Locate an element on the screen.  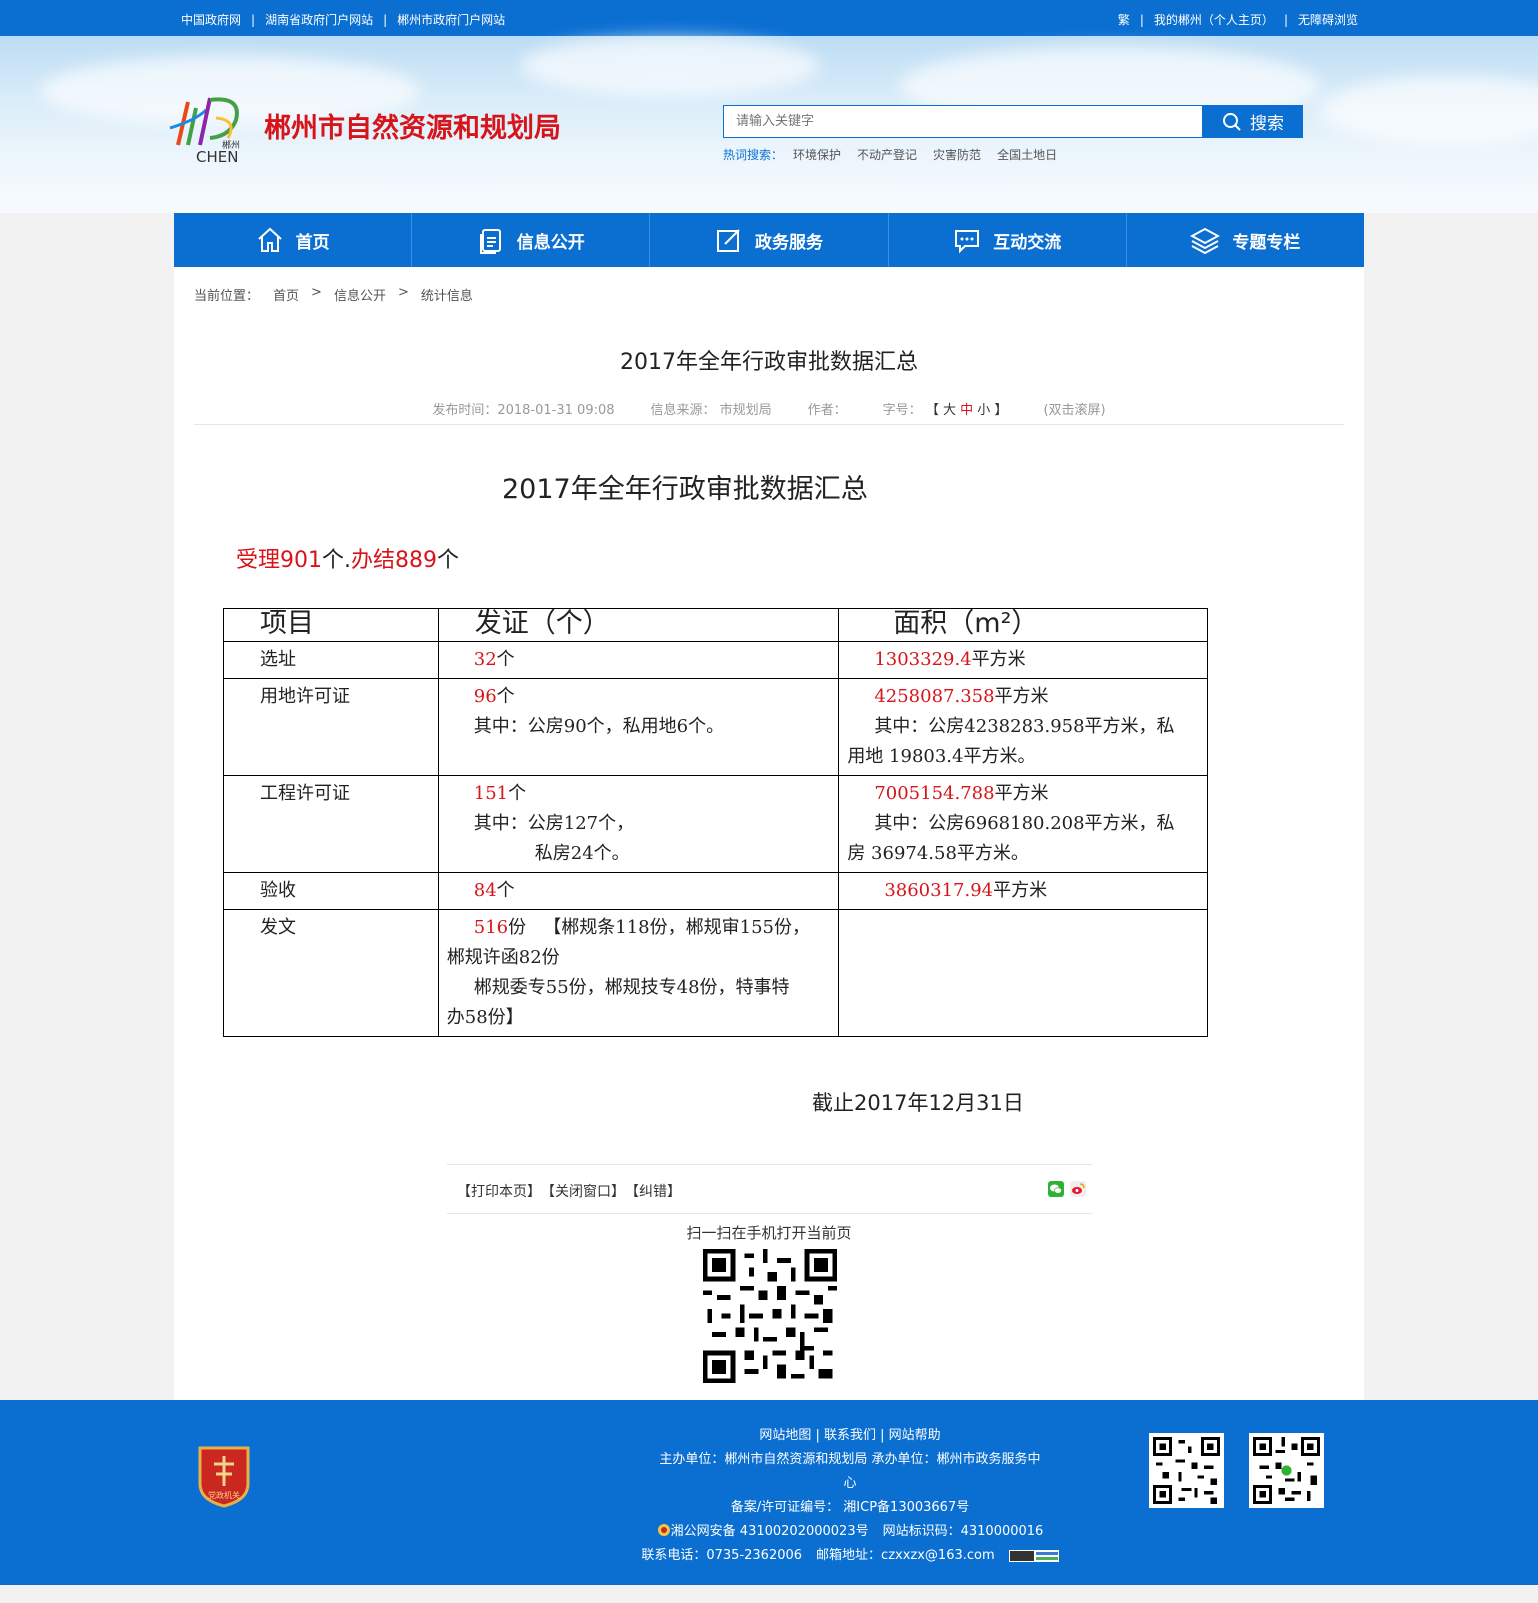
breadcrumb-label: 当前位置： is located at coordinates (227, 296).